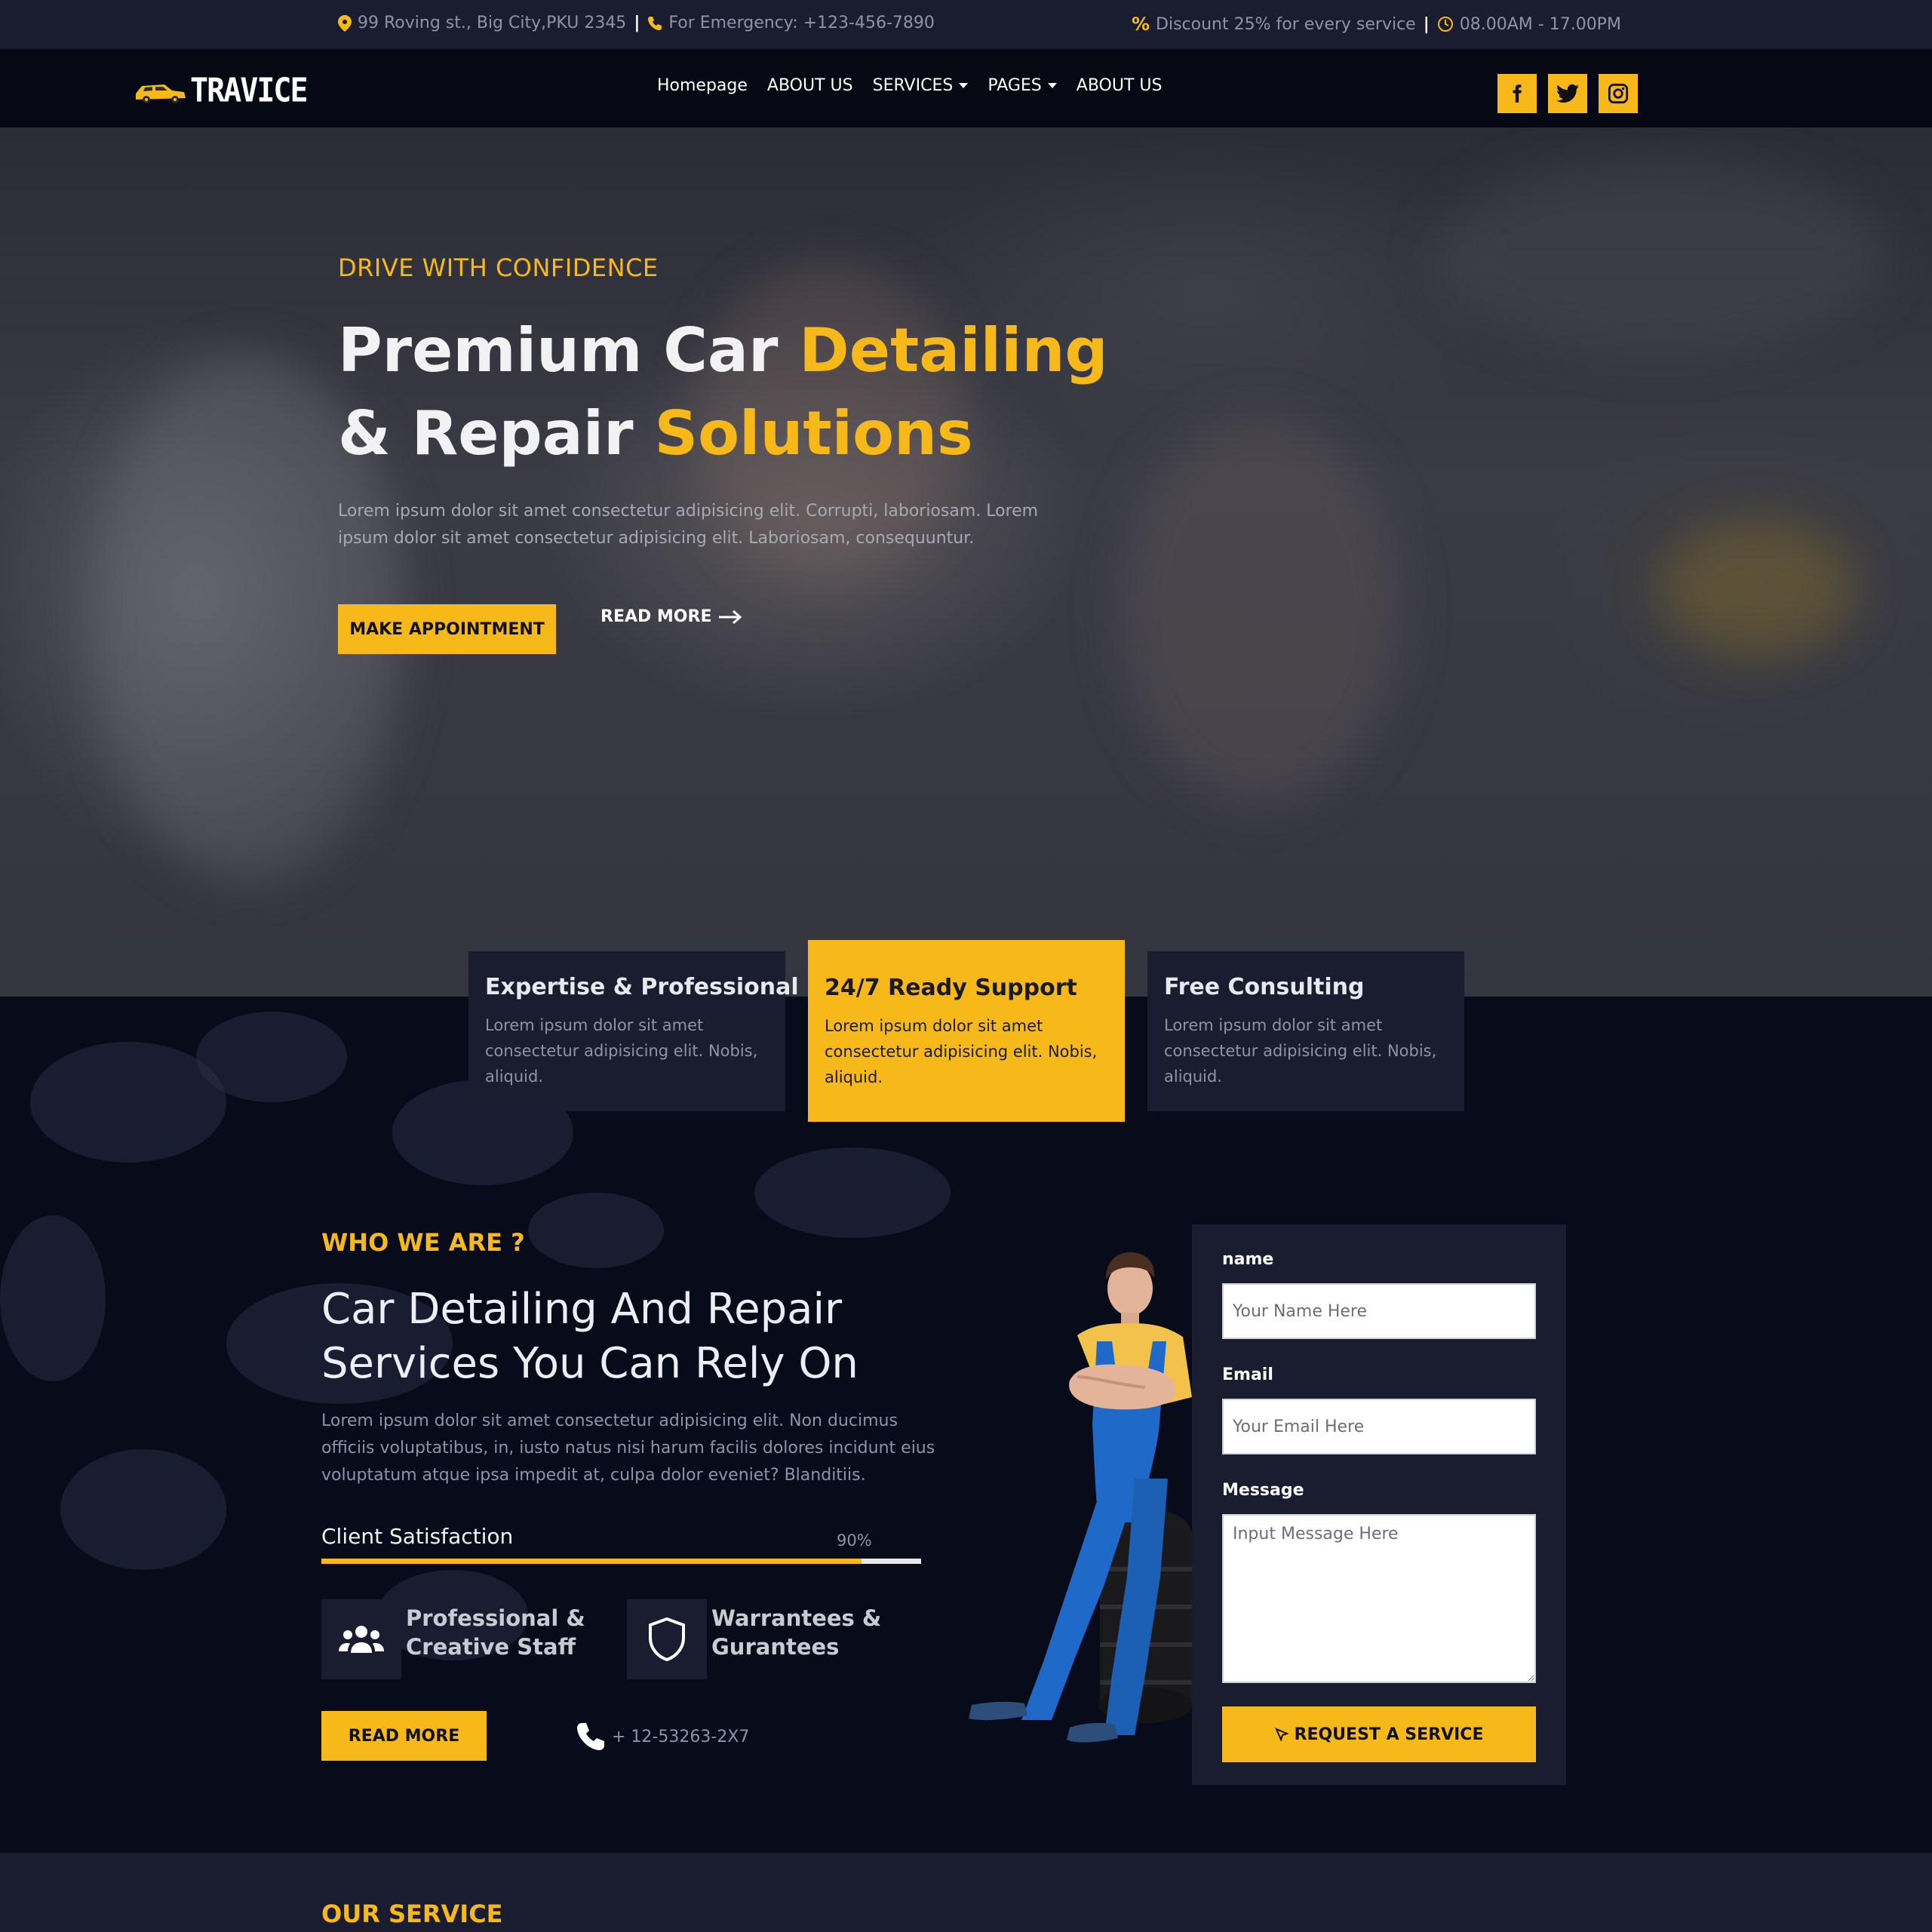  I want to click on discount-text: Discount 25% for every service, so click(1286, 24).